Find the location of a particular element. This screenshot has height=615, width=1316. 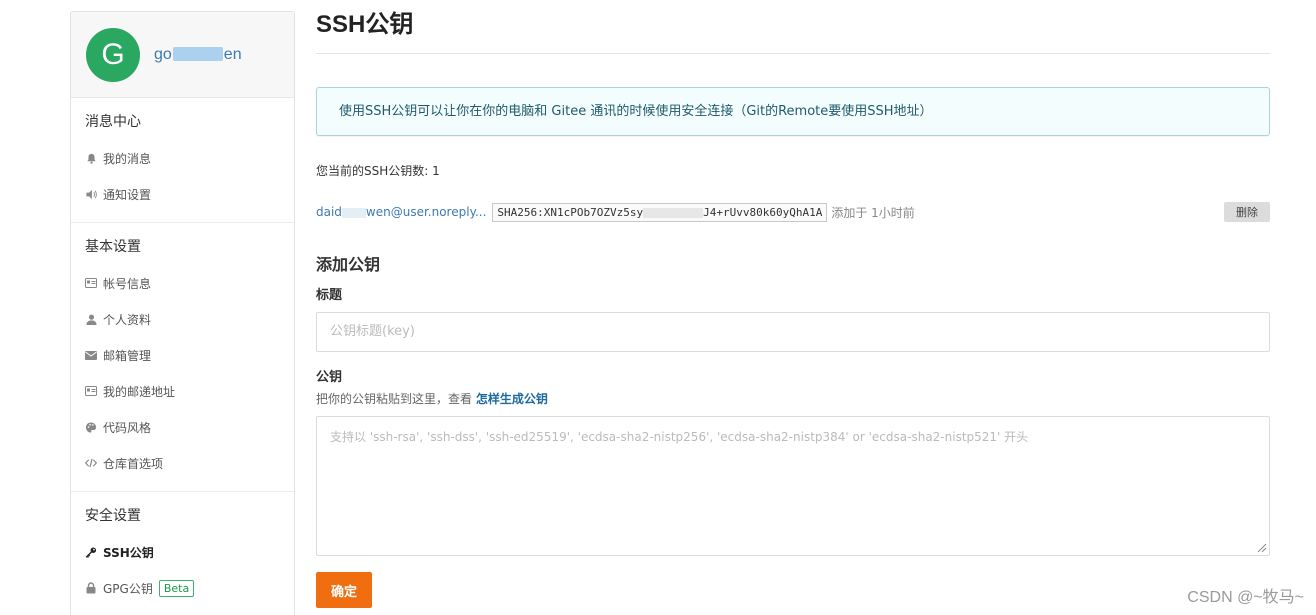

avatar: G is located at coordinates (113, 54).